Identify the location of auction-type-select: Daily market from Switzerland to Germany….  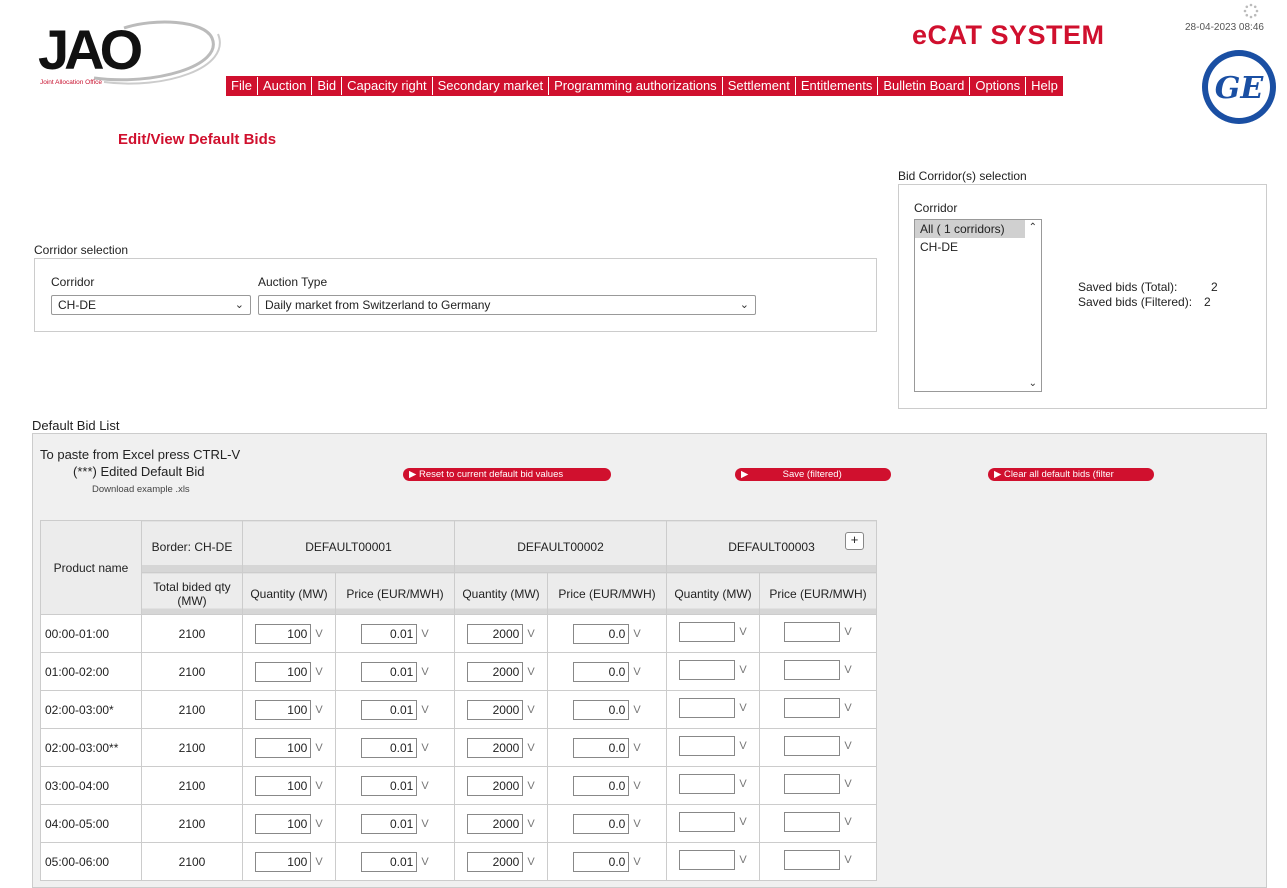
(507, 305).